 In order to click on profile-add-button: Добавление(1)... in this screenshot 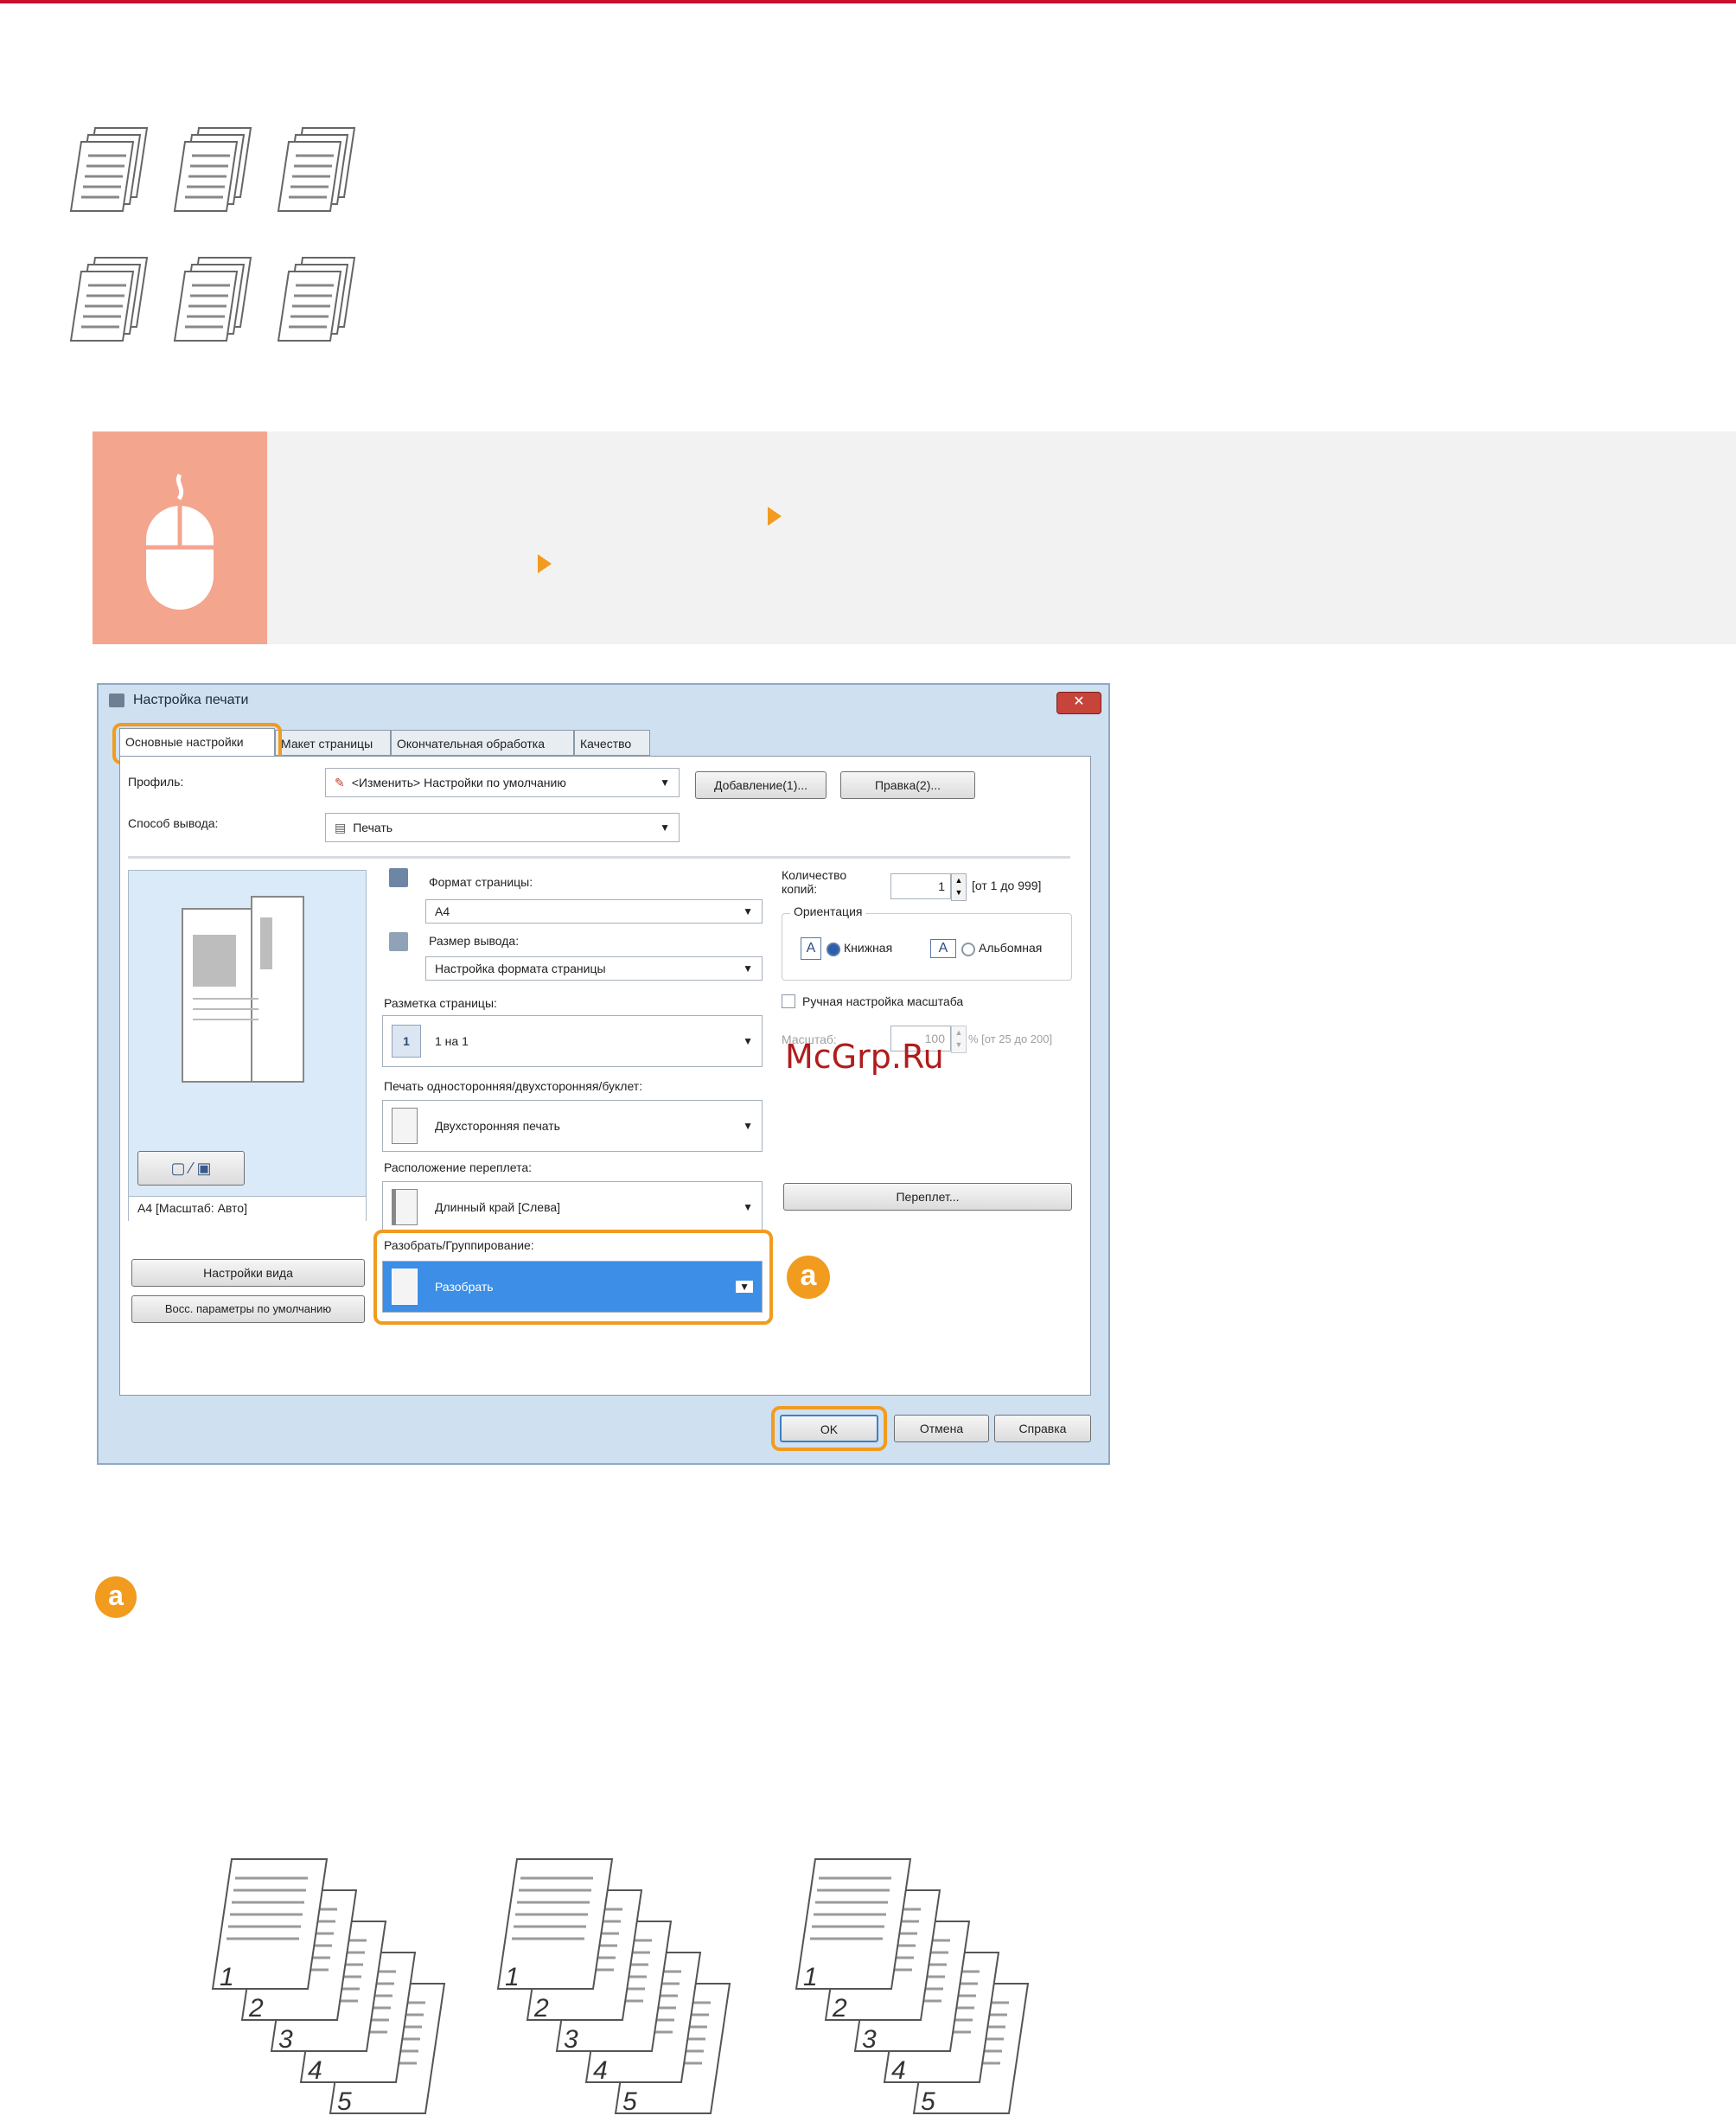, I will do `click(761, 785)`.